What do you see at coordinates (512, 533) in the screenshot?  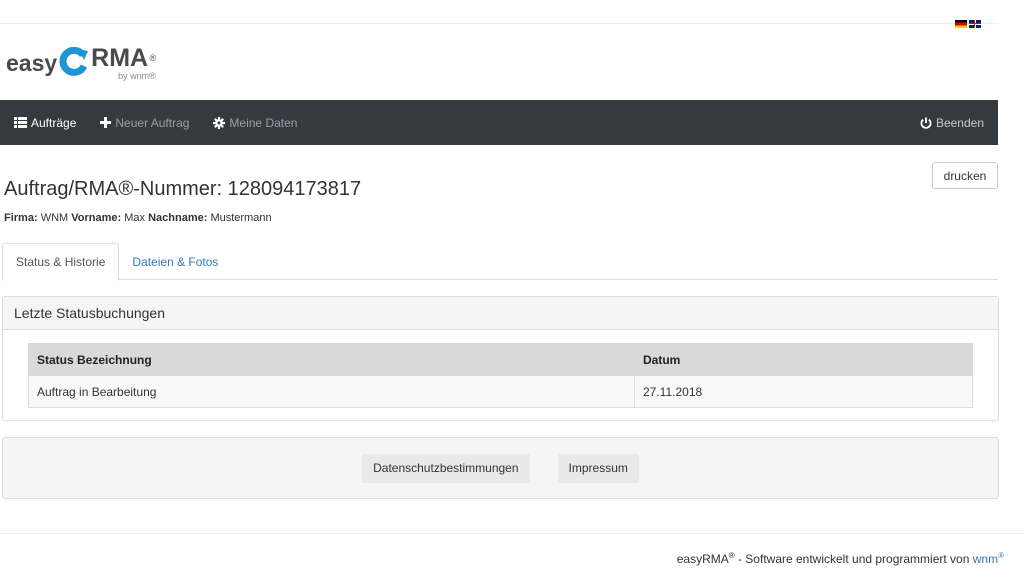 I see `bottom-divider` at bounding box center [512, 533].